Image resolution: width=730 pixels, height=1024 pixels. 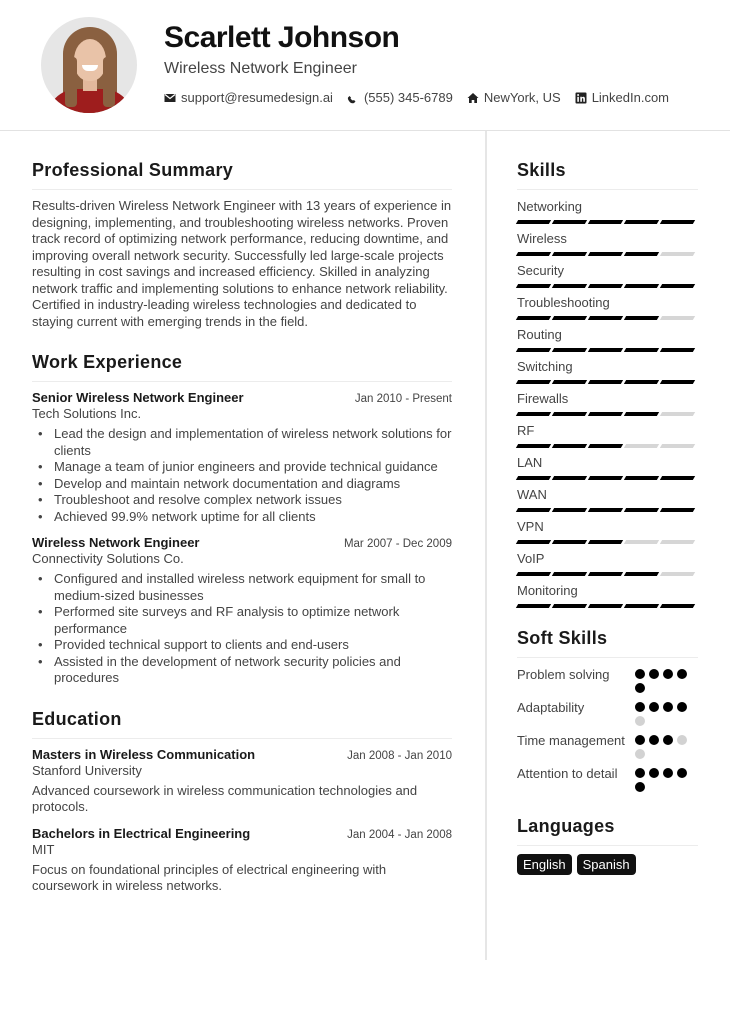 What do you see at coordinates (170, 97) in the screenshot?
I see `envelope-icon` at bounding box center [170, 97].